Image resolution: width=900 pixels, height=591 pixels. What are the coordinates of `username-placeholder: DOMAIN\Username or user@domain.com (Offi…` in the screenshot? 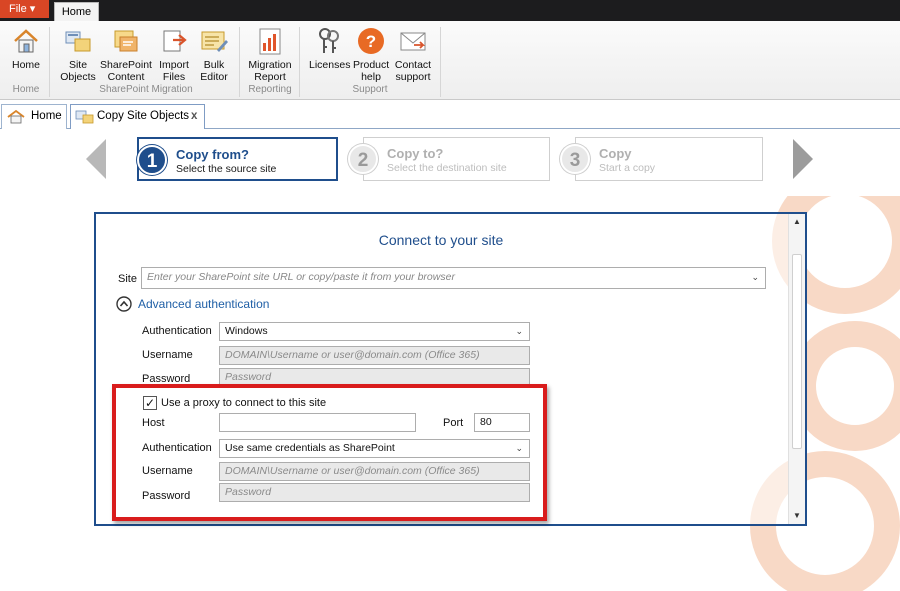 It's located at (352, 355).